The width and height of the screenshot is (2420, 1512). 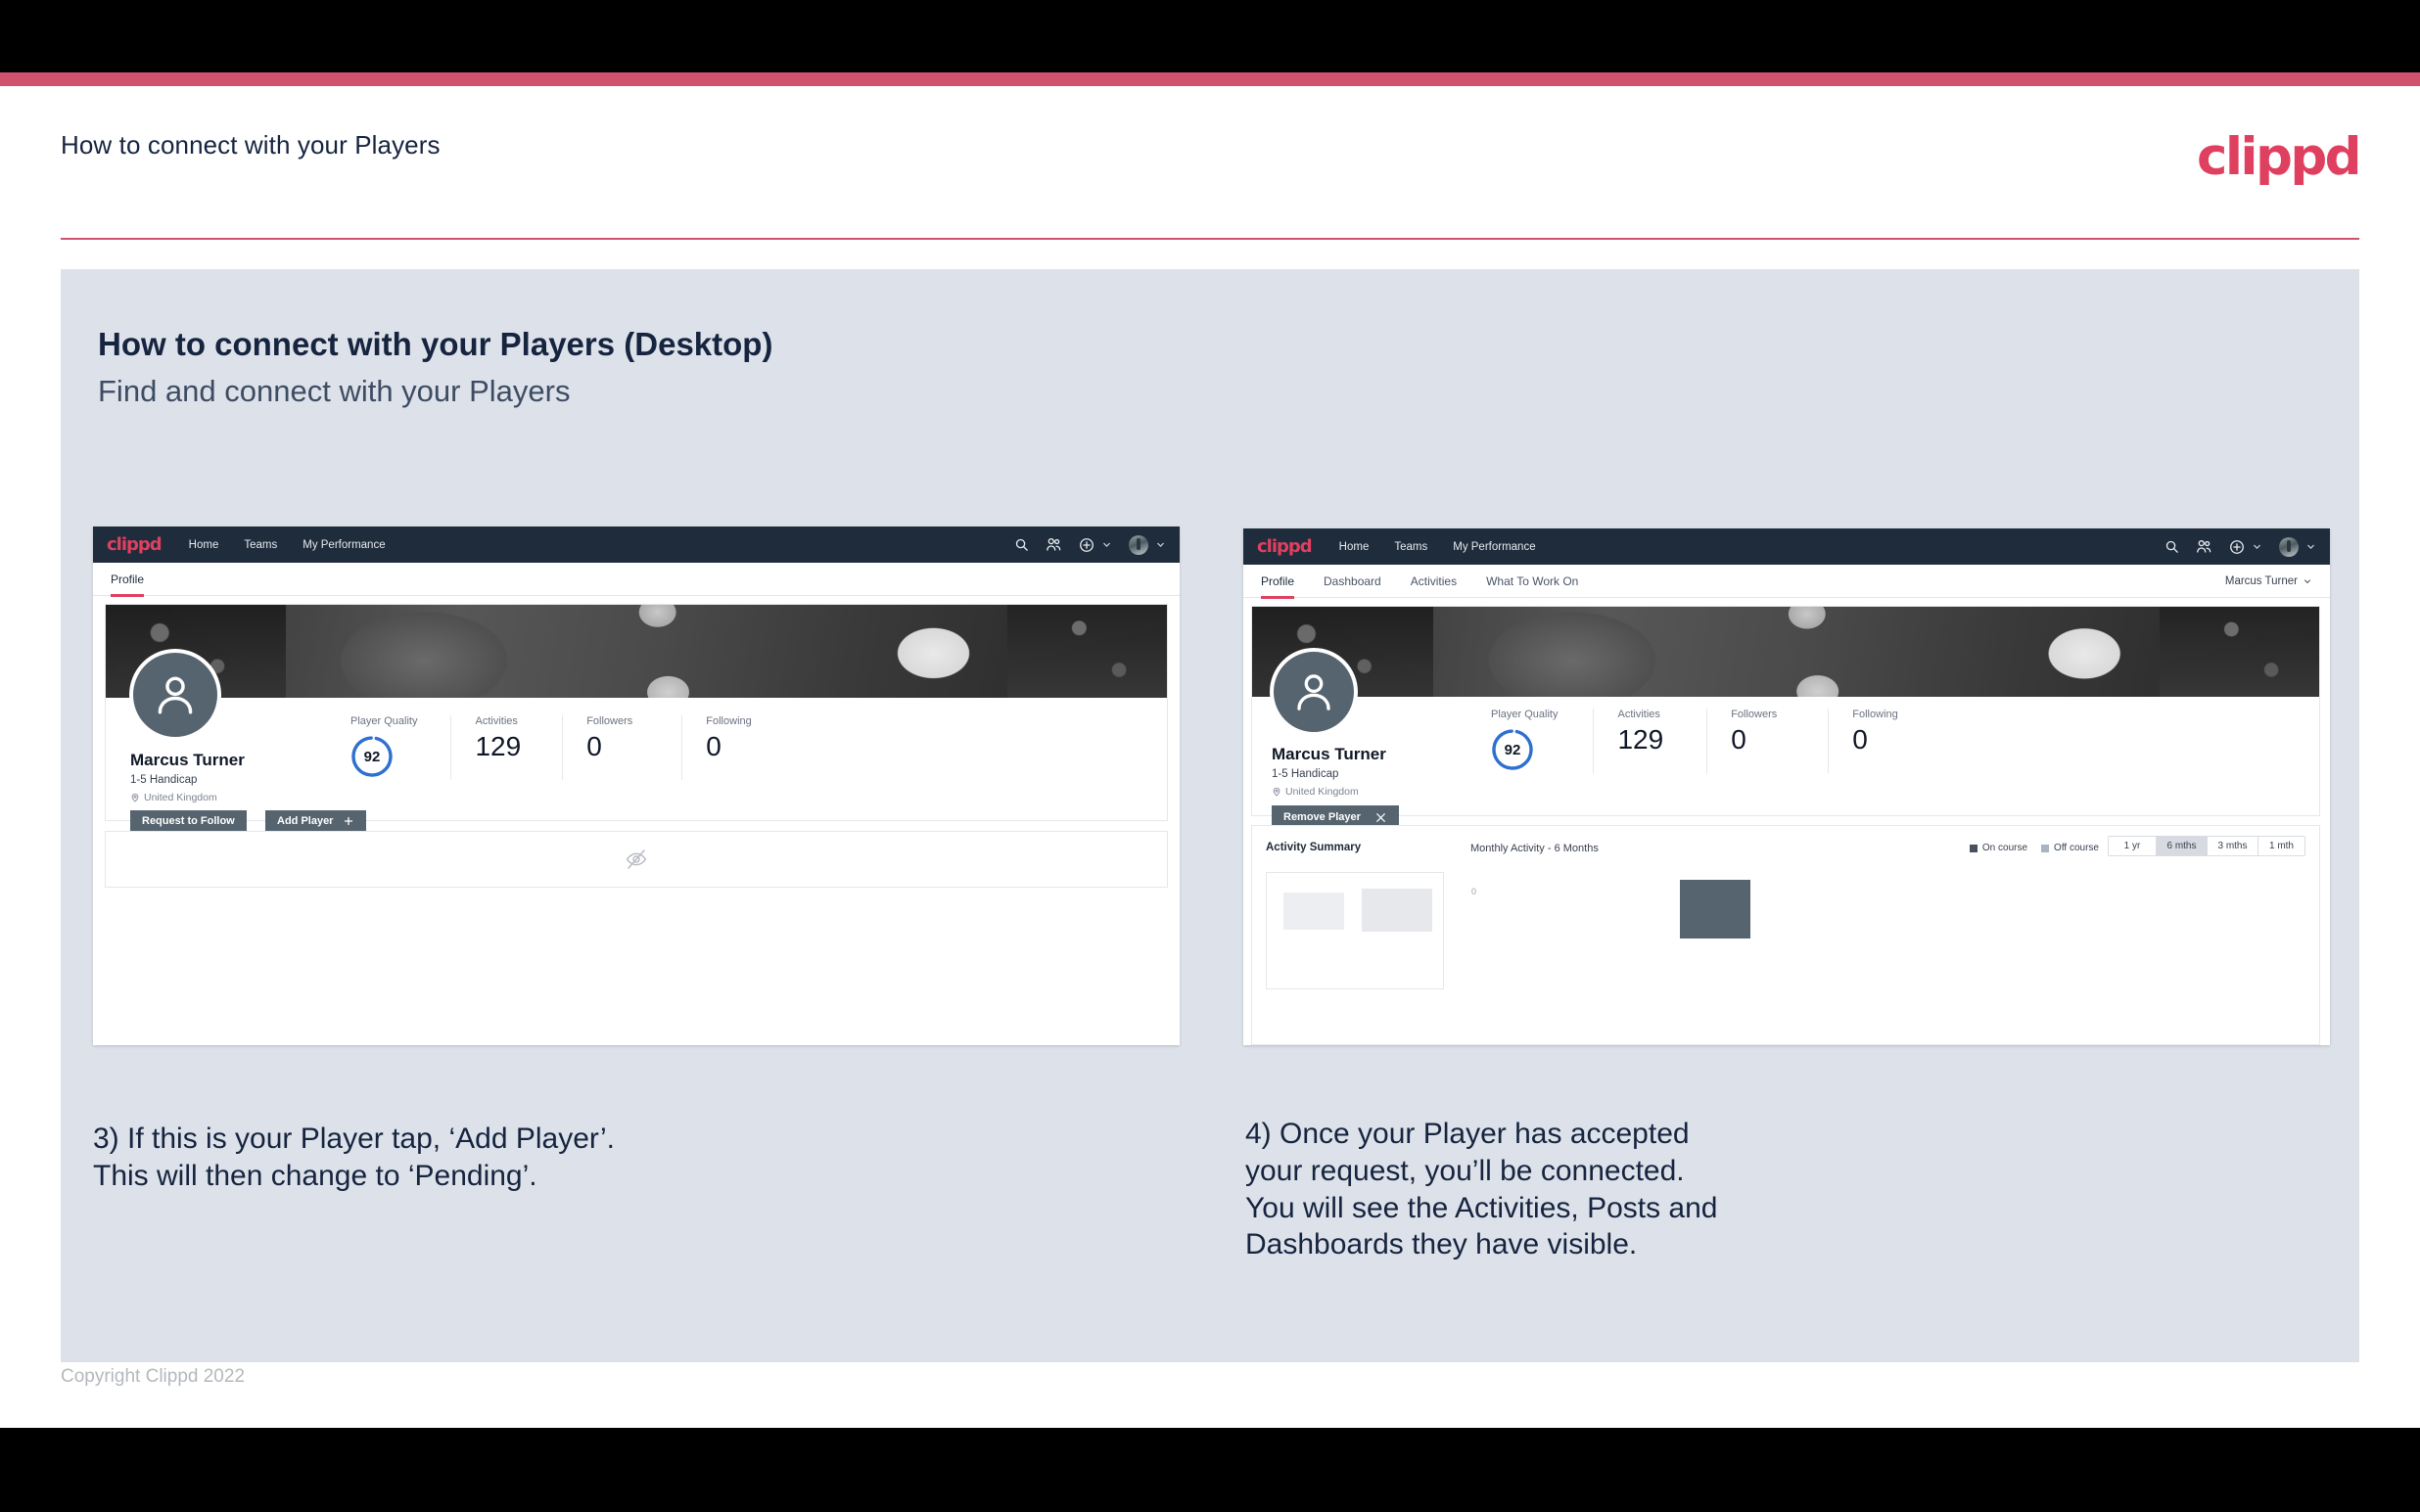 What do you see at coordinates (334, 391) in the screenshot?
I see `panel-subheading: Find and connect with your Players` at bounding box center [334, 391].